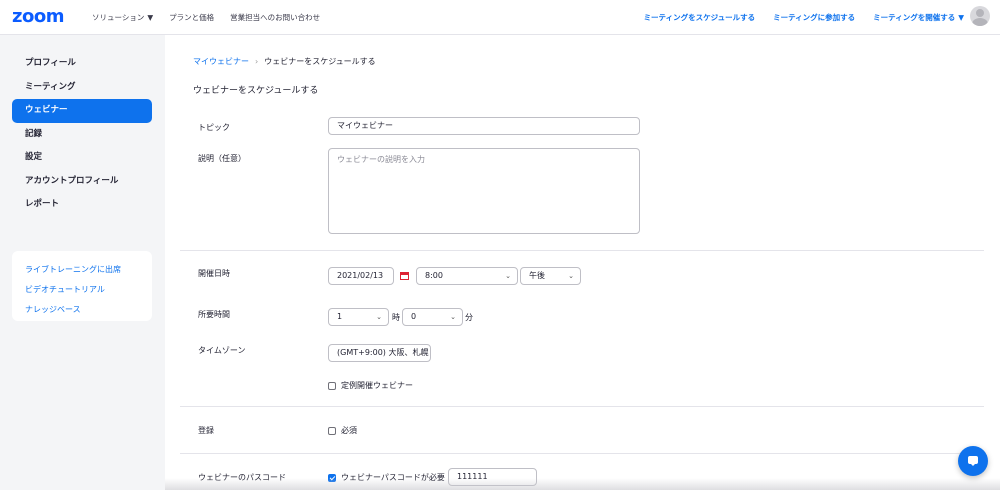 This screenshot has width=1000, height=490. What do you see at coordinates (358, 317) in the screenshot?
I see `duration-hours-select: 1 ⌄` at bounding box center [358, 317].